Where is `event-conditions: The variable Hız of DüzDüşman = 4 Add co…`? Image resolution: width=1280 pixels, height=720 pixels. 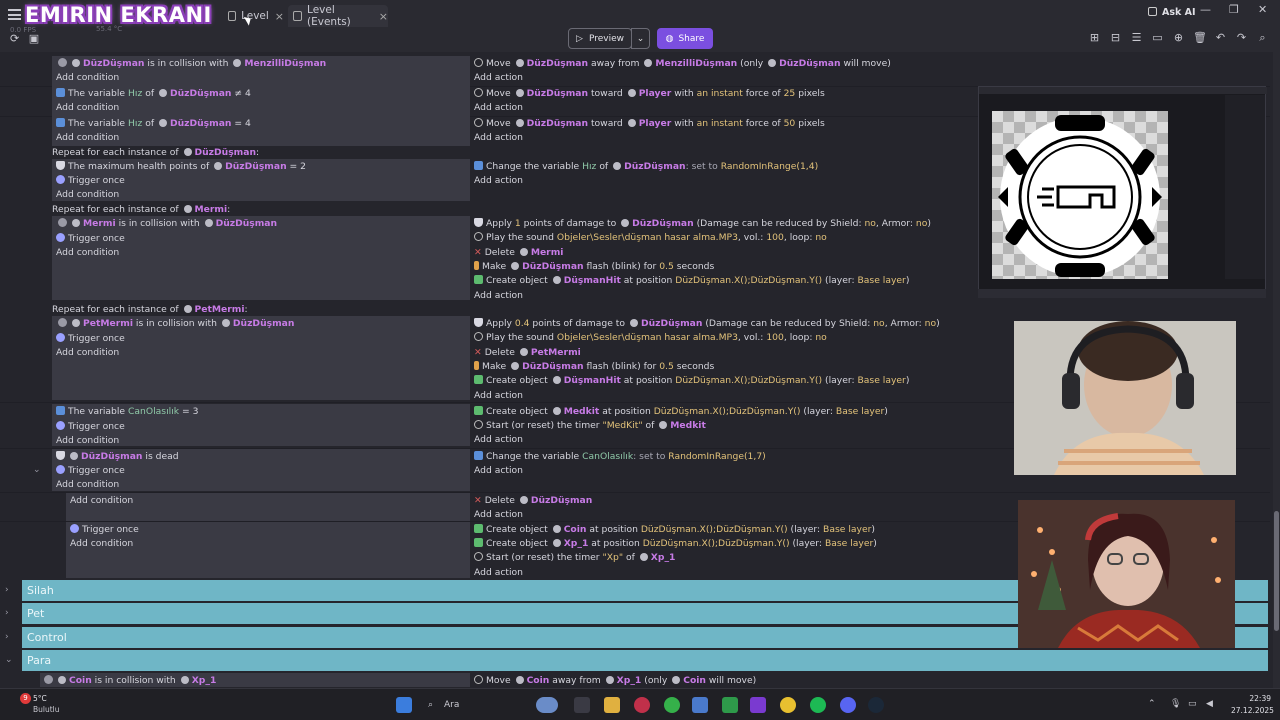
event-conditions: The variable Hız of DüzDüşman = 4 Add co… is located at coordinates (261, 131).